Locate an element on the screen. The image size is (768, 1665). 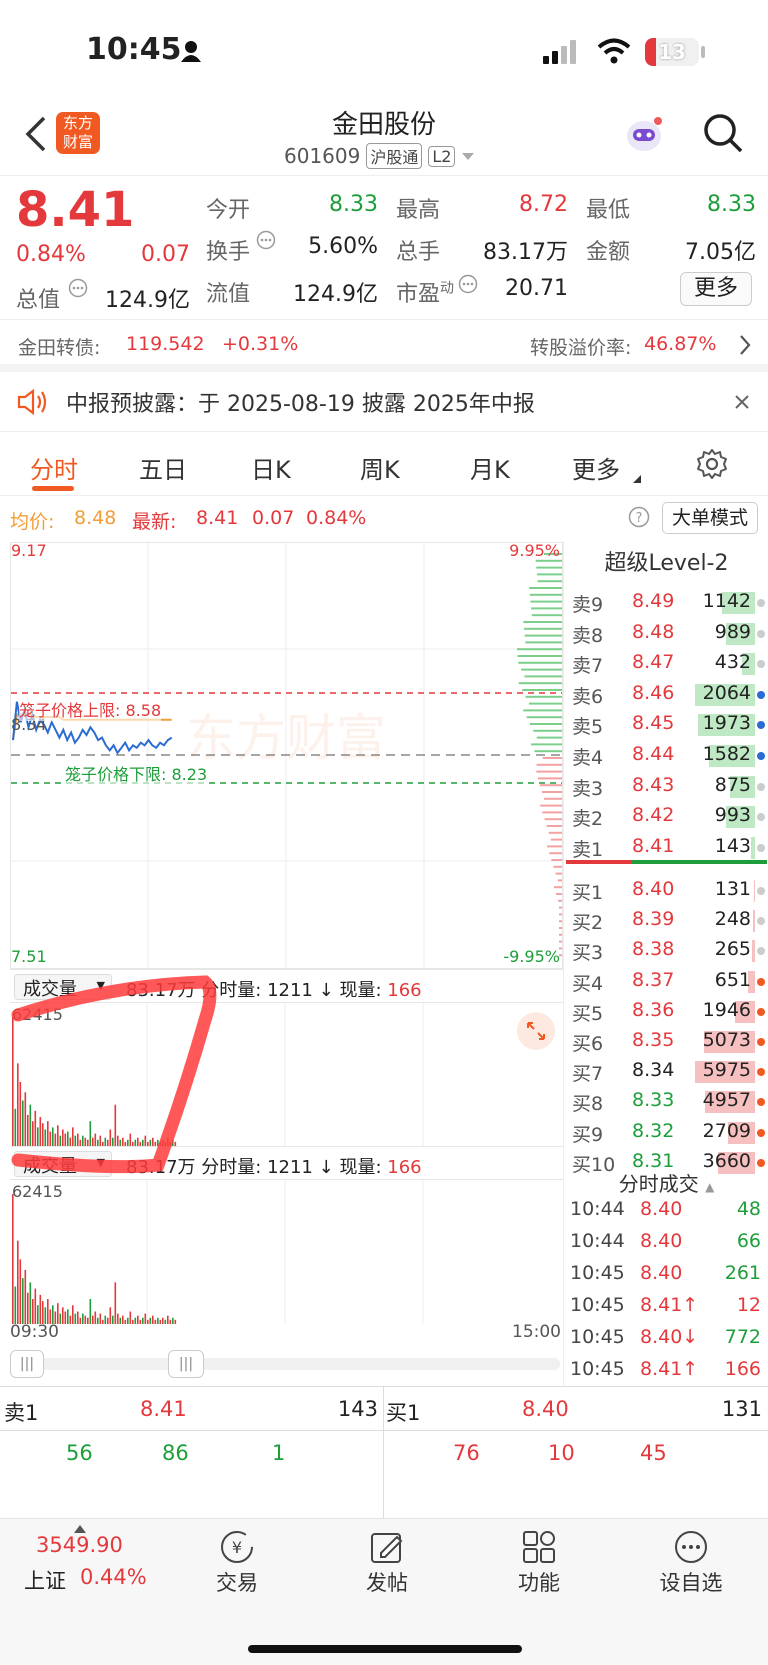
big-order-mode-button: 大单模式 is located at coordinates (710, 518).